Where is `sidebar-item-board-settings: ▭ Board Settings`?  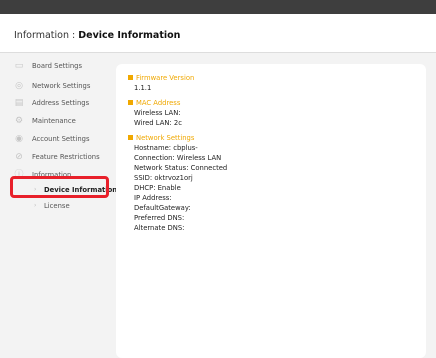 sidebar-item-board-settings: ▭ Board Settings is located at coordinates (64, 67).